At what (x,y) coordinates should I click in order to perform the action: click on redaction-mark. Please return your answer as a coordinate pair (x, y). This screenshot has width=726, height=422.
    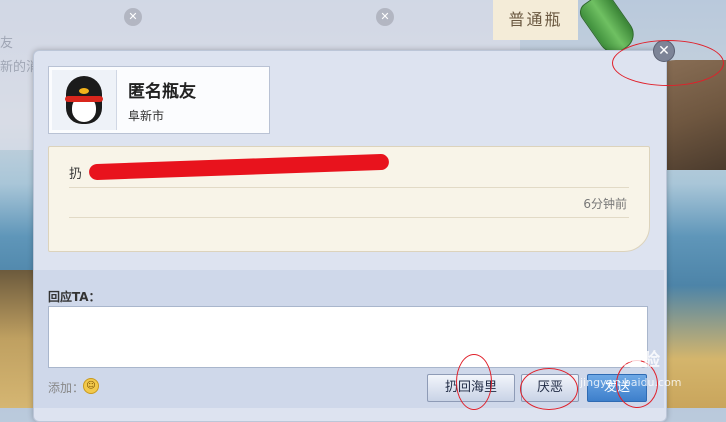
    Looking at the image, I should click on (239, 167).